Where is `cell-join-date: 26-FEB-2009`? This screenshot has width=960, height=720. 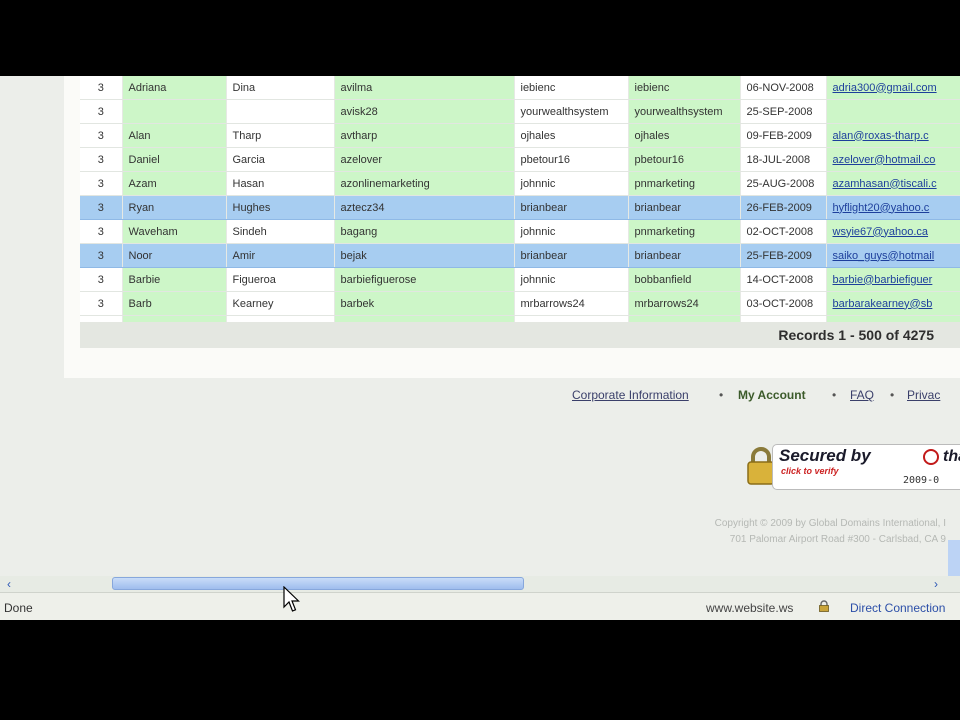 cell-join-date: 26-FEB-2009 is located at coordinates (783, 207).